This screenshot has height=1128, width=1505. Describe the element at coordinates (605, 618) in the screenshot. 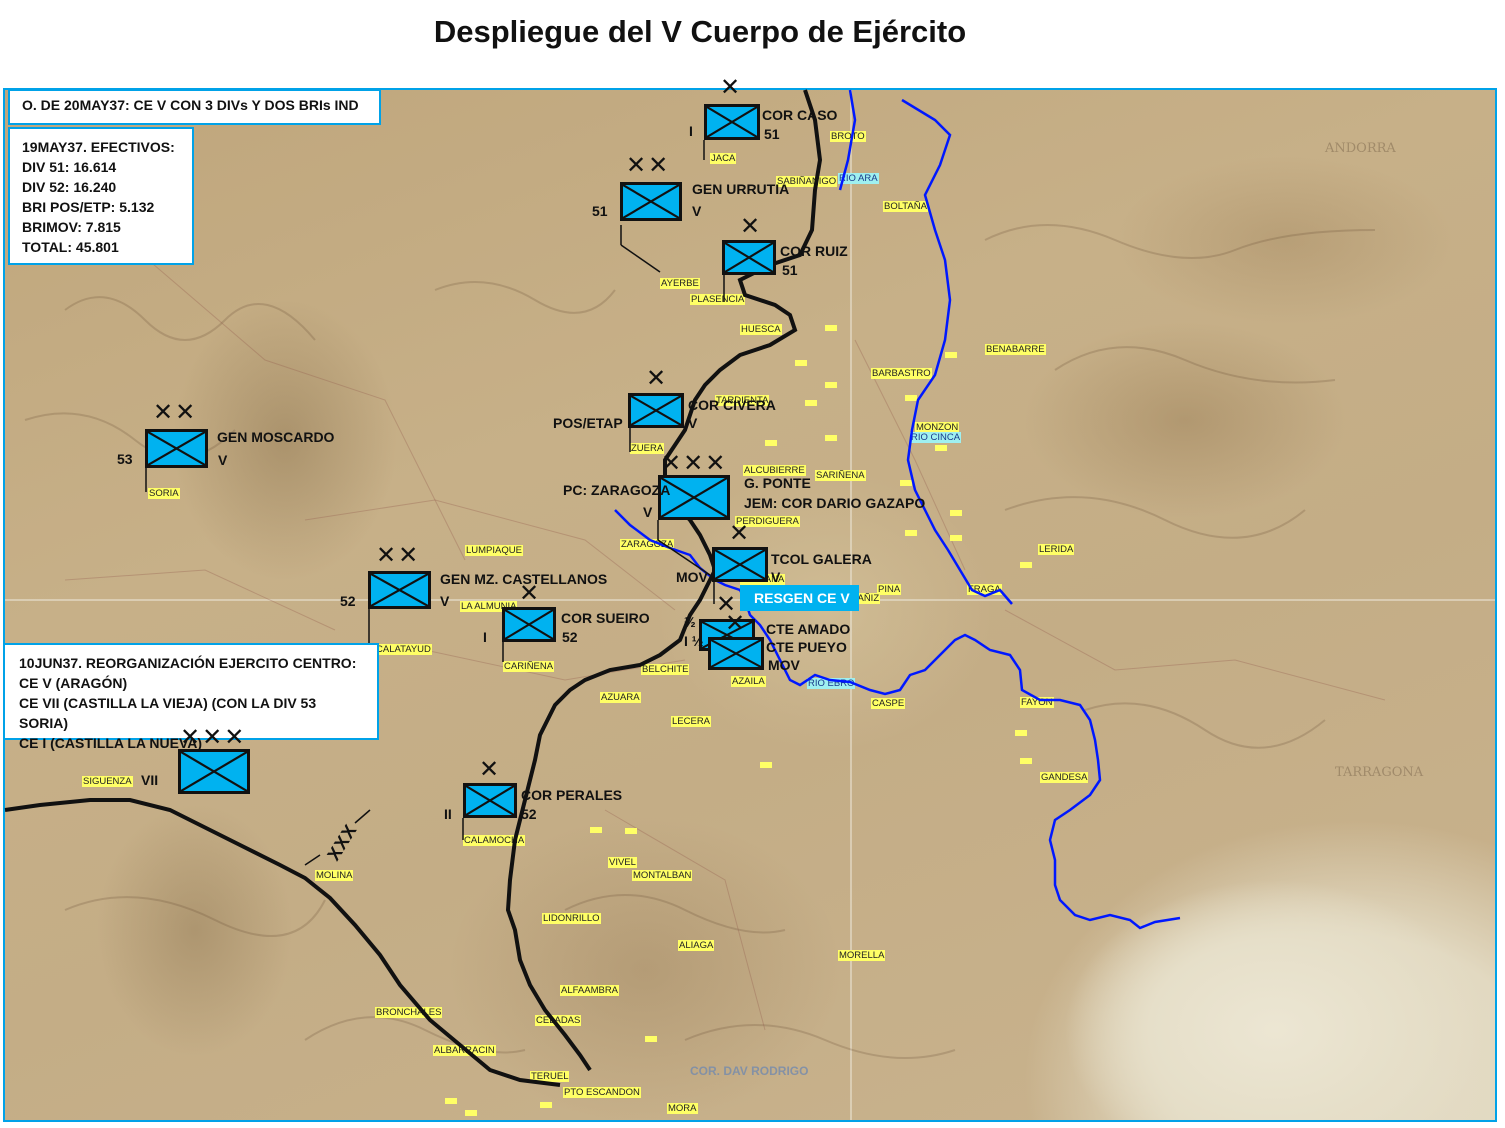

I see `unit-commander-label: COR SUEIRO` at that location.